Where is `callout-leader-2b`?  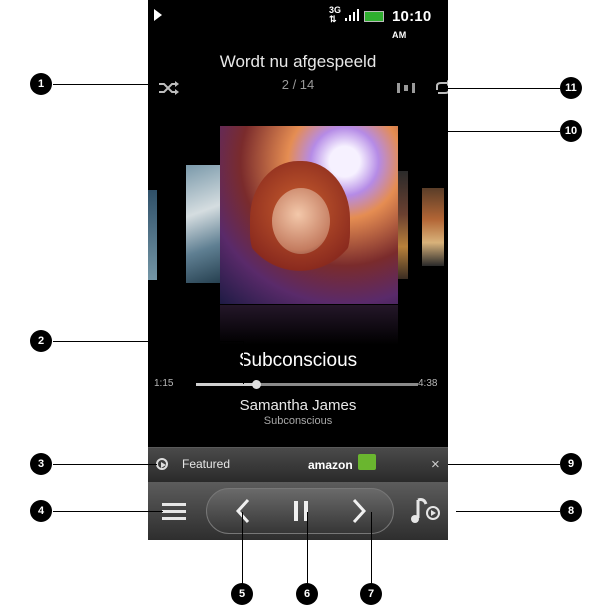 callout-leader-2b is located at coordinates (243, 362).